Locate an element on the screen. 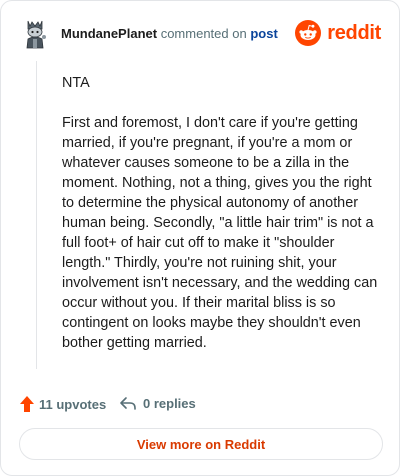  upvote-button: 11 upvotes is located at coordinates (62, 404).